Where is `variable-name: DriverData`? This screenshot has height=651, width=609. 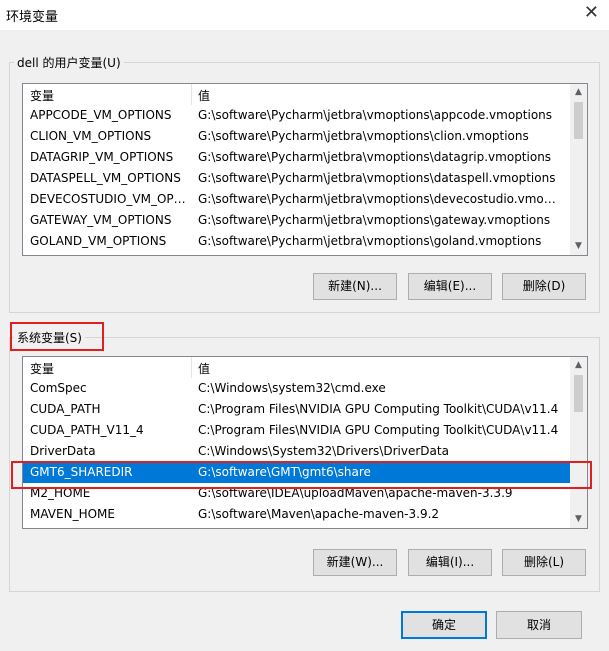 variable-name: DriverData is located at coordinates (63, 451).